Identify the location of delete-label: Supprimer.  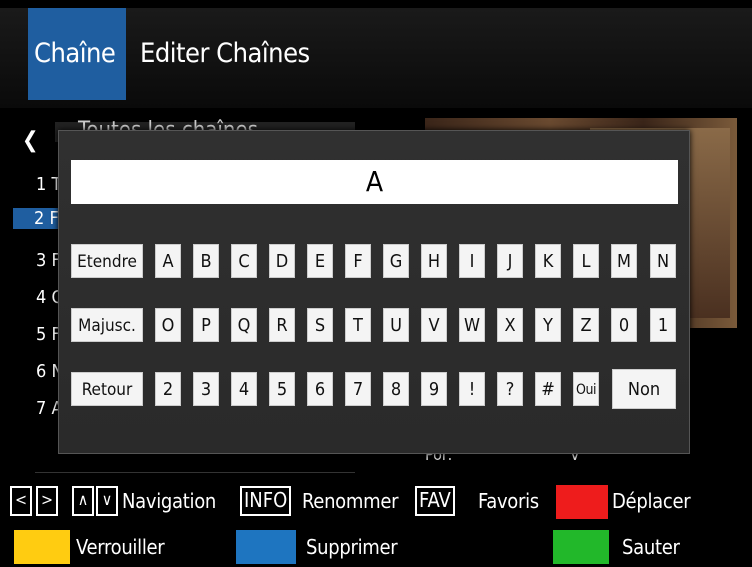
(352, 547).